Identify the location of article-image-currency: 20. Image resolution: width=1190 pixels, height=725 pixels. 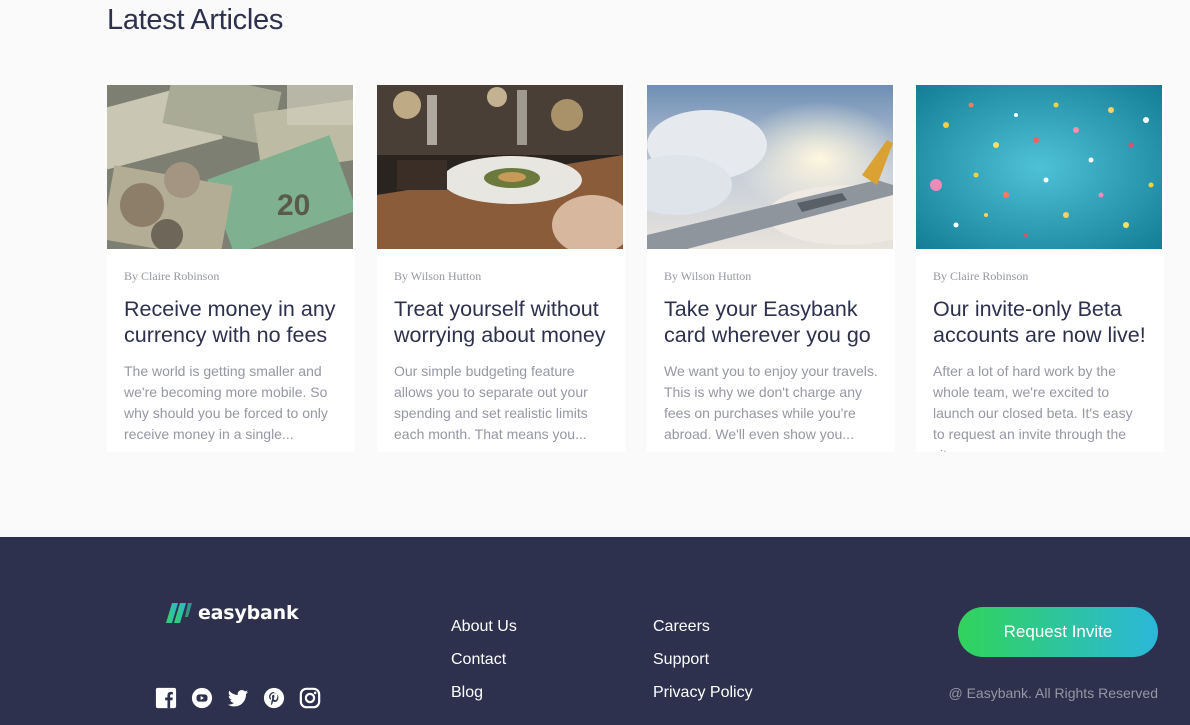
(230, 167).